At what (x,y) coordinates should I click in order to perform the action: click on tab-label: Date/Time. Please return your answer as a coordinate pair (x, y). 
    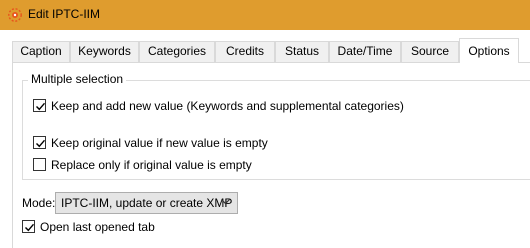
    Looking at the image, I should click on (365, 51).